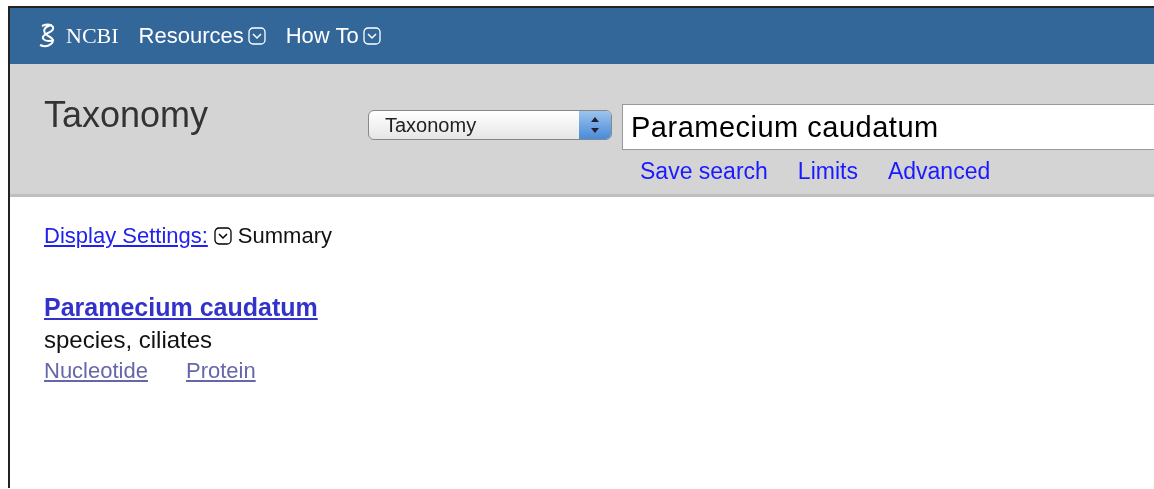 This screenshot has height=489, width=1154. I want to click on search-option-link: Advanced, so click(939, 171).